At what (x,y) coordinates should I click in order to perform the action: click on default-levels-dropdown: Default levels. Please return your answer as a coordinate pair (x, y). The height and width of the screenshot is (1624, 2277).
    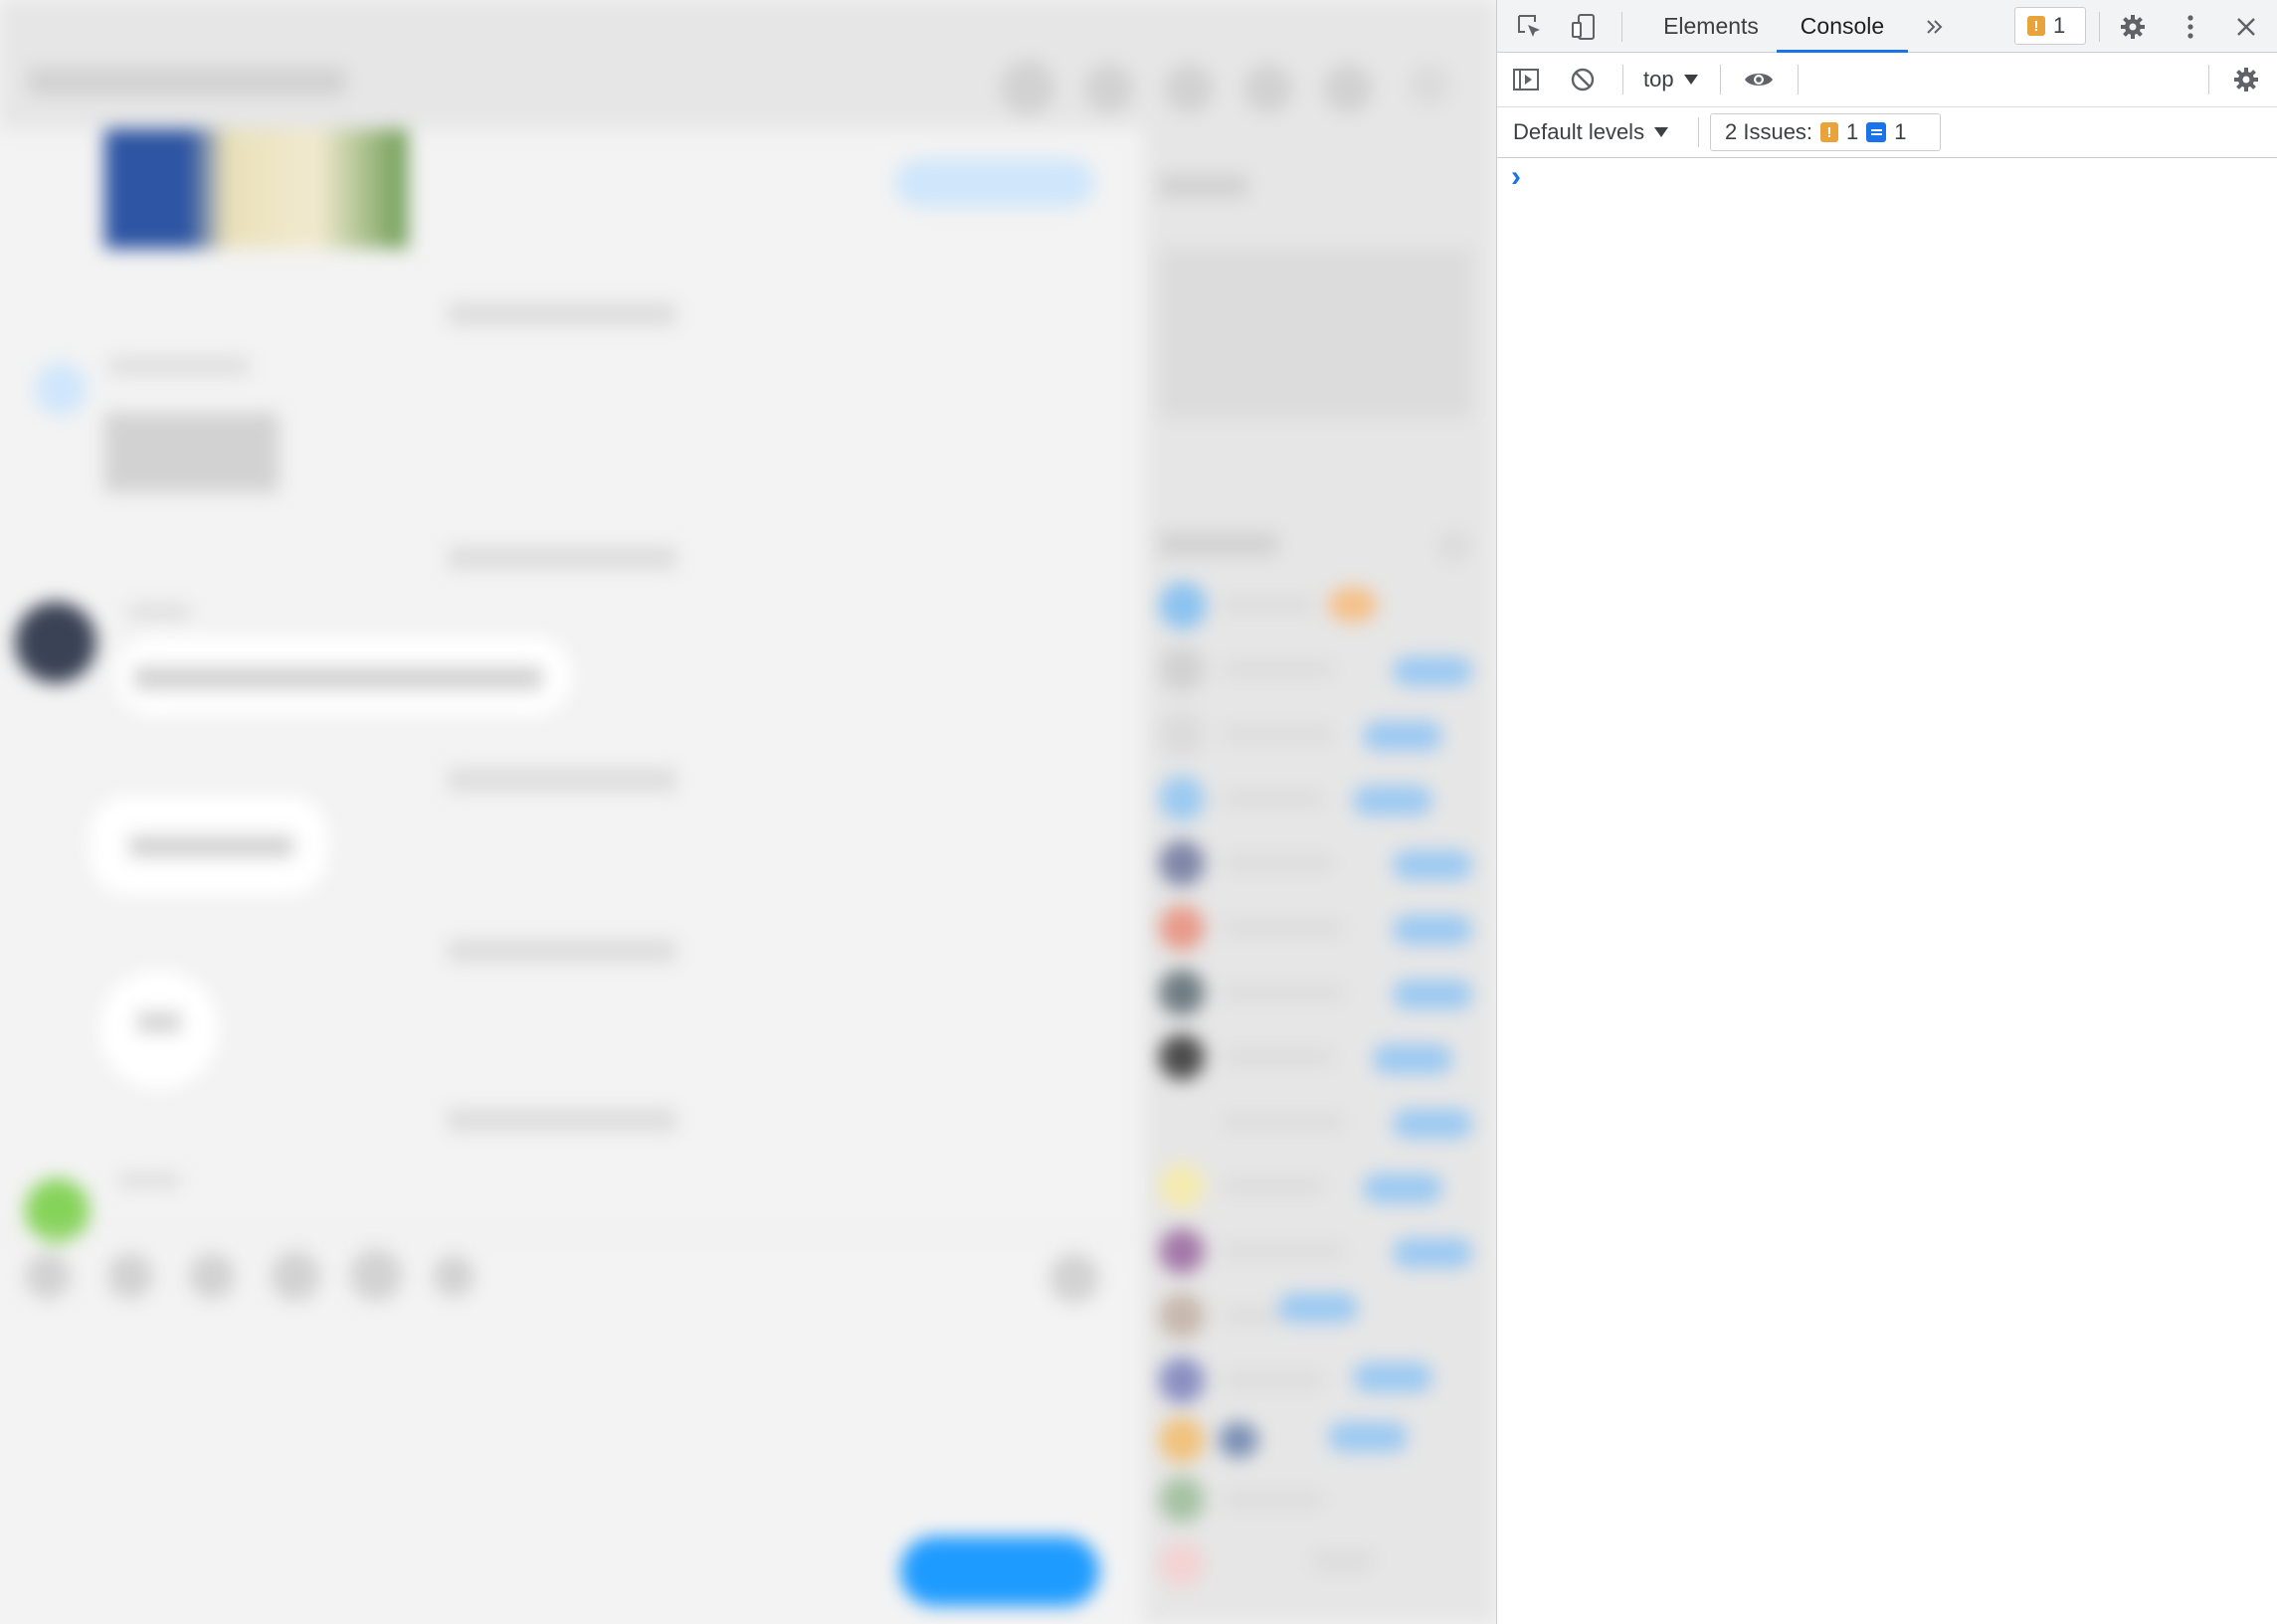
    Looking at the image, I should click on (1596, 132).